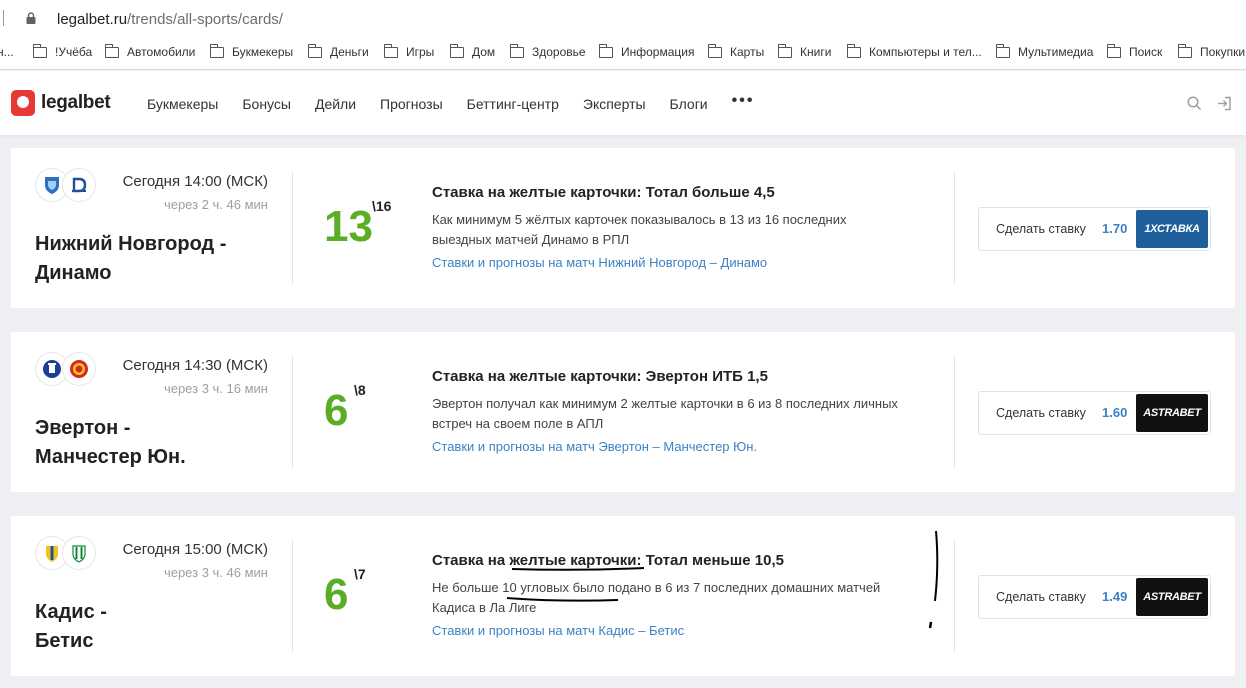 The image size is (1246, 688). Describe the element at coordinates (930, 625) in the screenshot. I see `exclamation-dot` at that location.